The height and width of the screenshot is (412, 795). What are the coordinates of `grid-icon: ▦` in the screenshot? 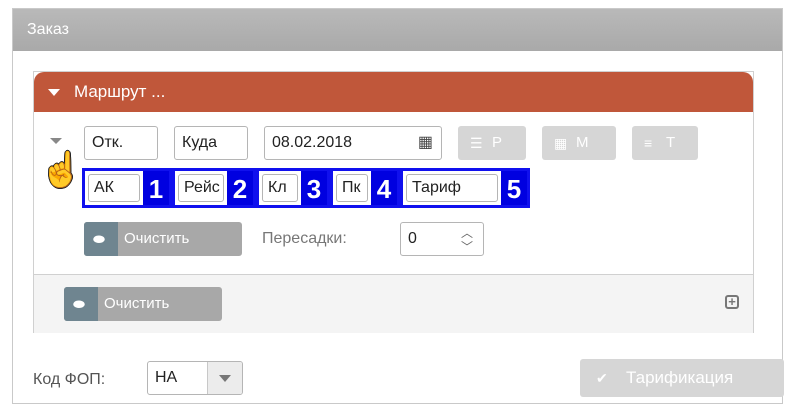 It's located at (561, 143).